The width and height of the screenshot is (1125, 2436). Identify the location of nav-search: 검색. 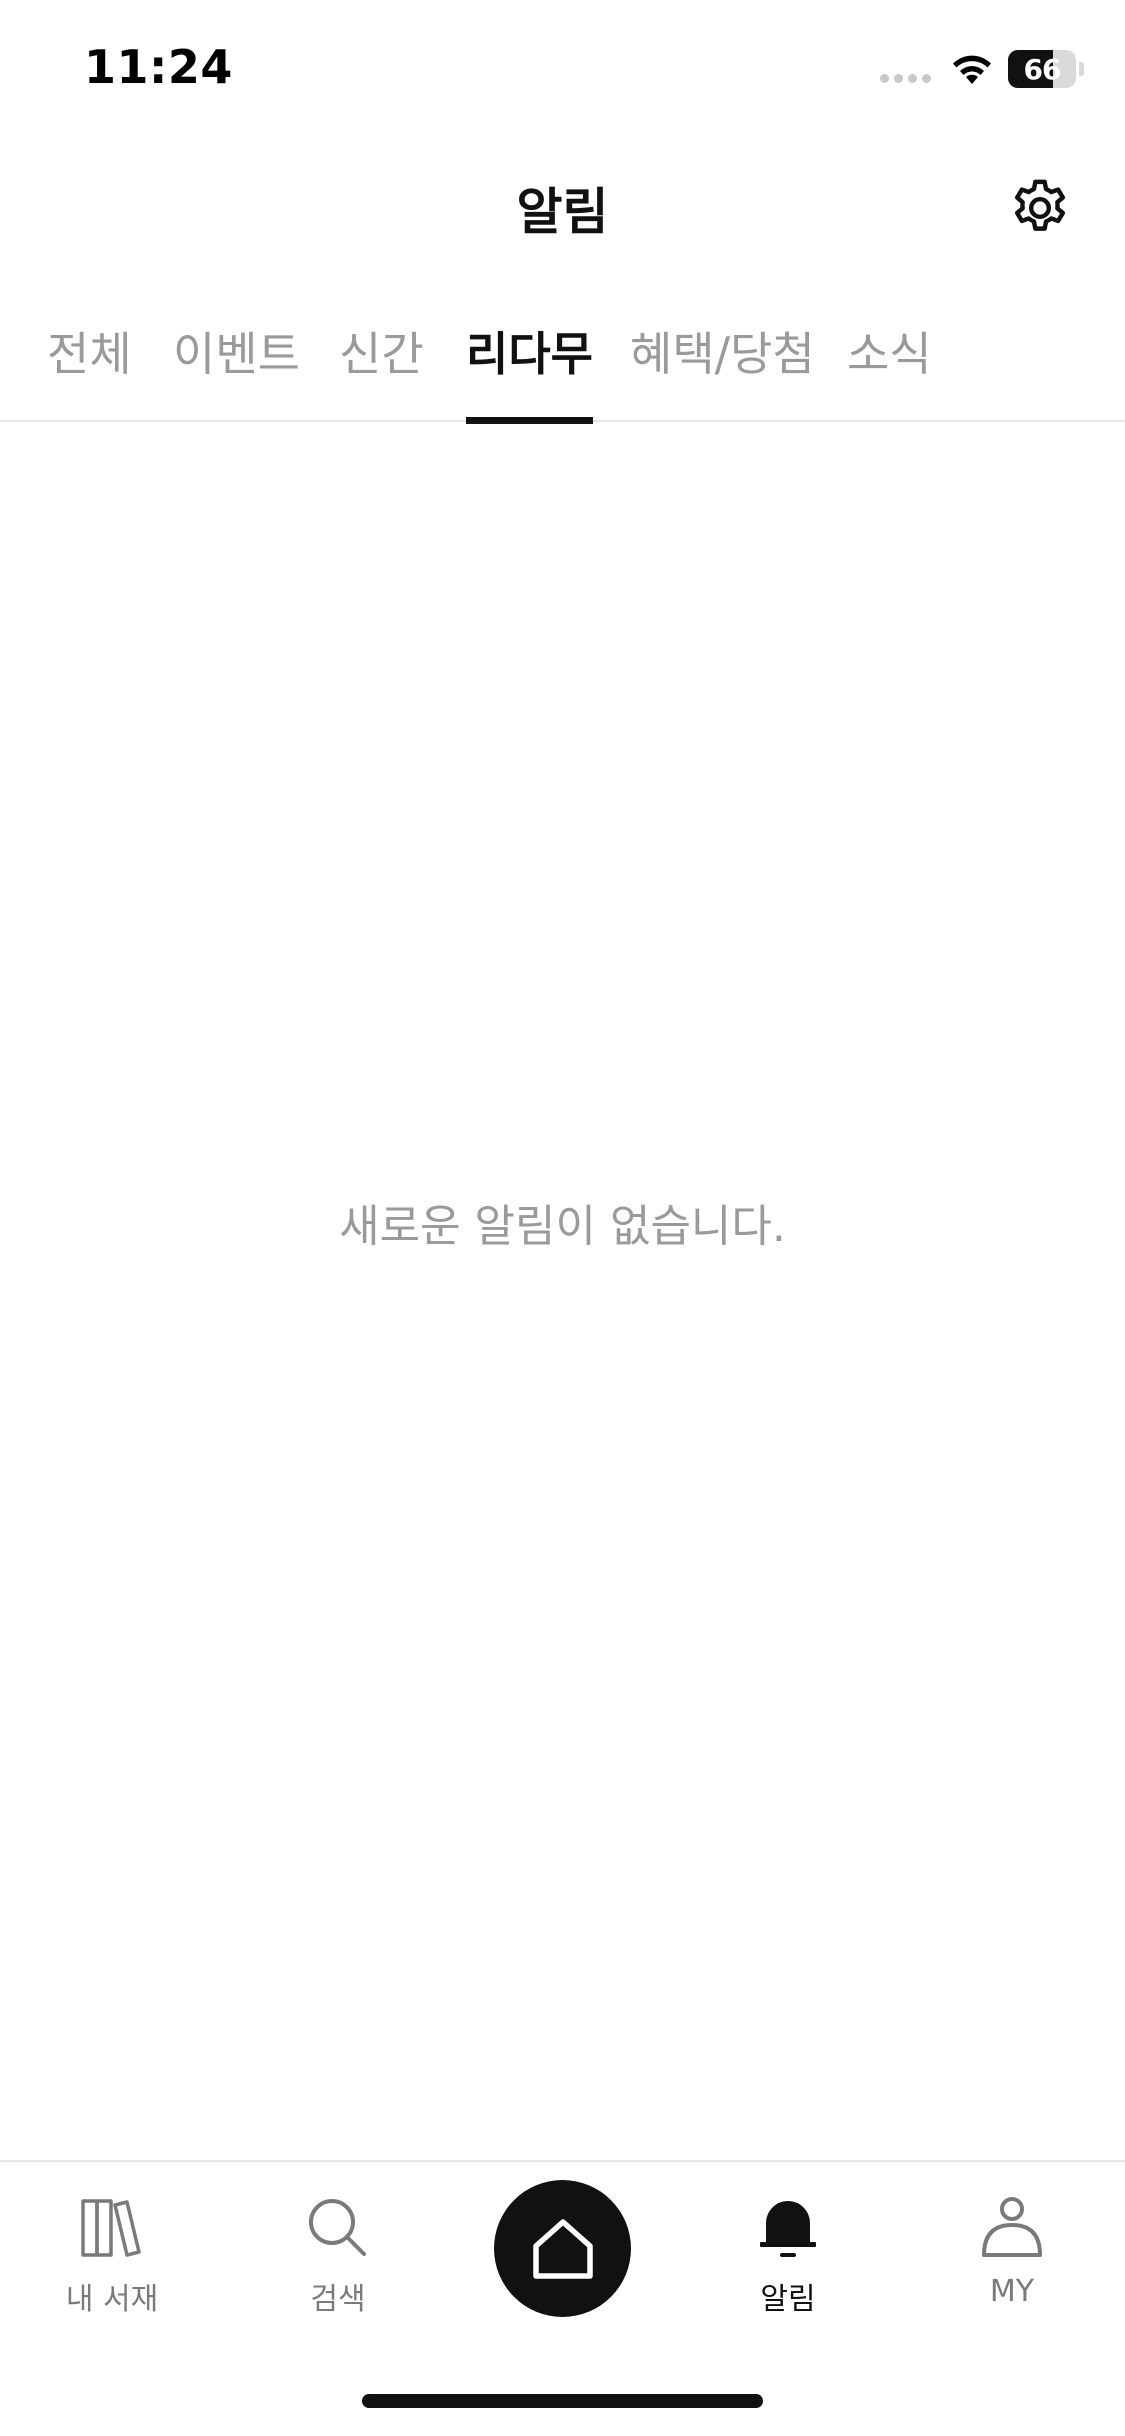
(338, 2257).